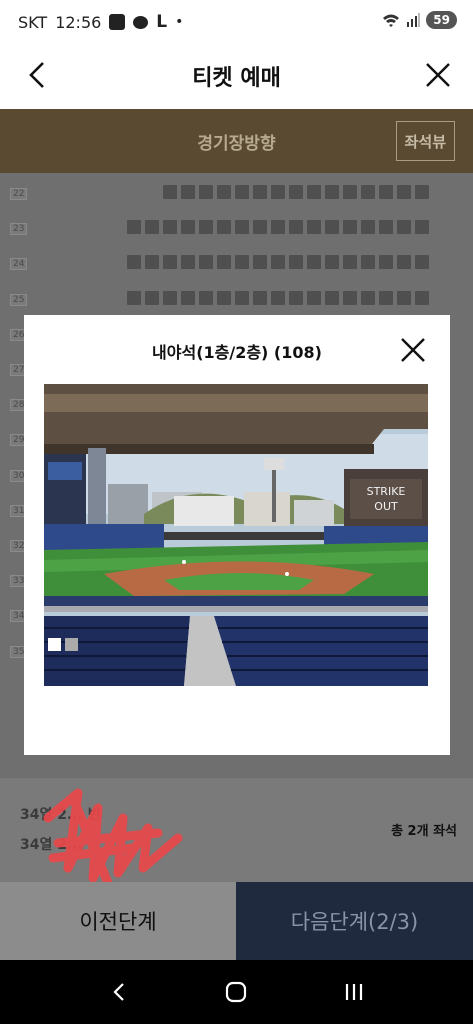 Image resolution: width=473 pixels, height=1024 pixels. I want to click on battery-indicator: 59, so click(441, 20).